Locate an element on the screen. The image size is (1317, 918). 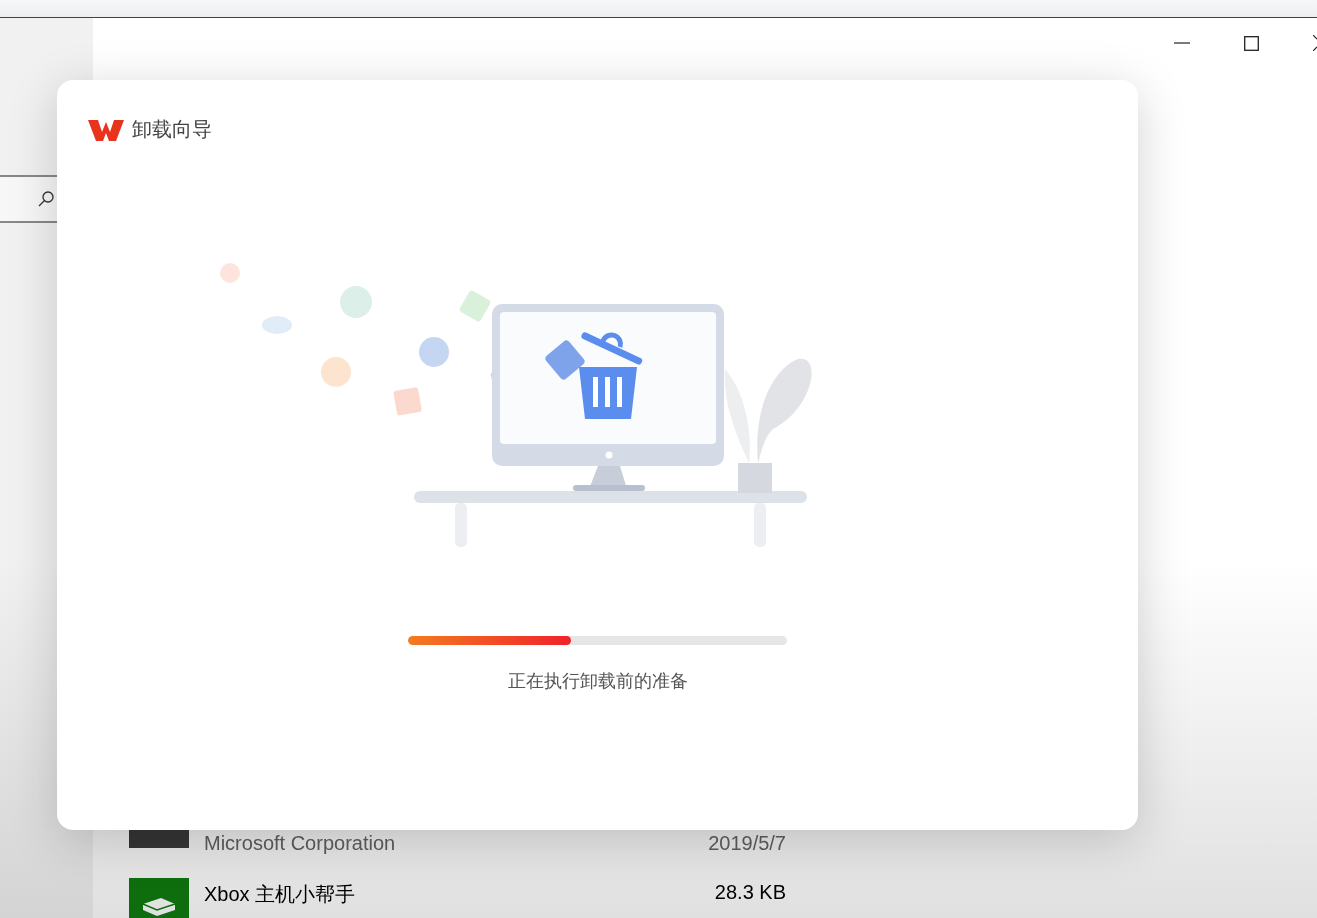
app-size: 28.3 KB is located at coordinates (750, 893).